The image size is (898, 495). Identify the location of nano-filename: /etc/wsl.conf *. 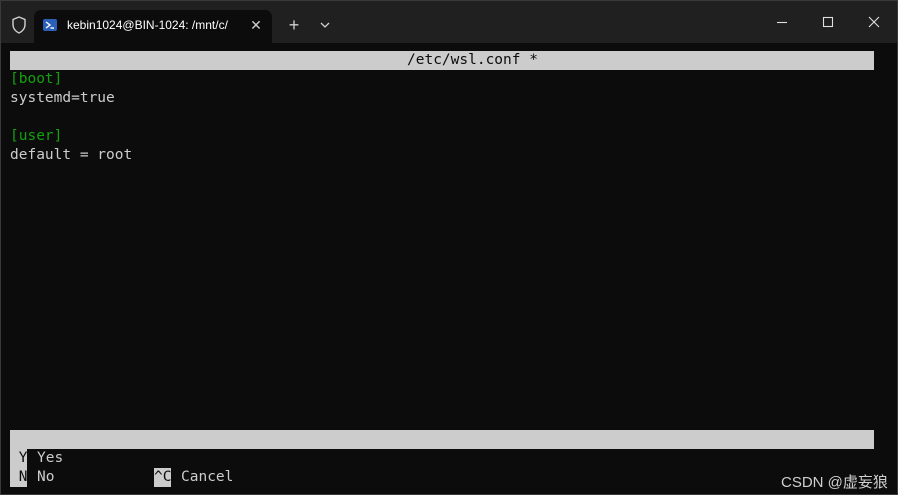
(472, 60).